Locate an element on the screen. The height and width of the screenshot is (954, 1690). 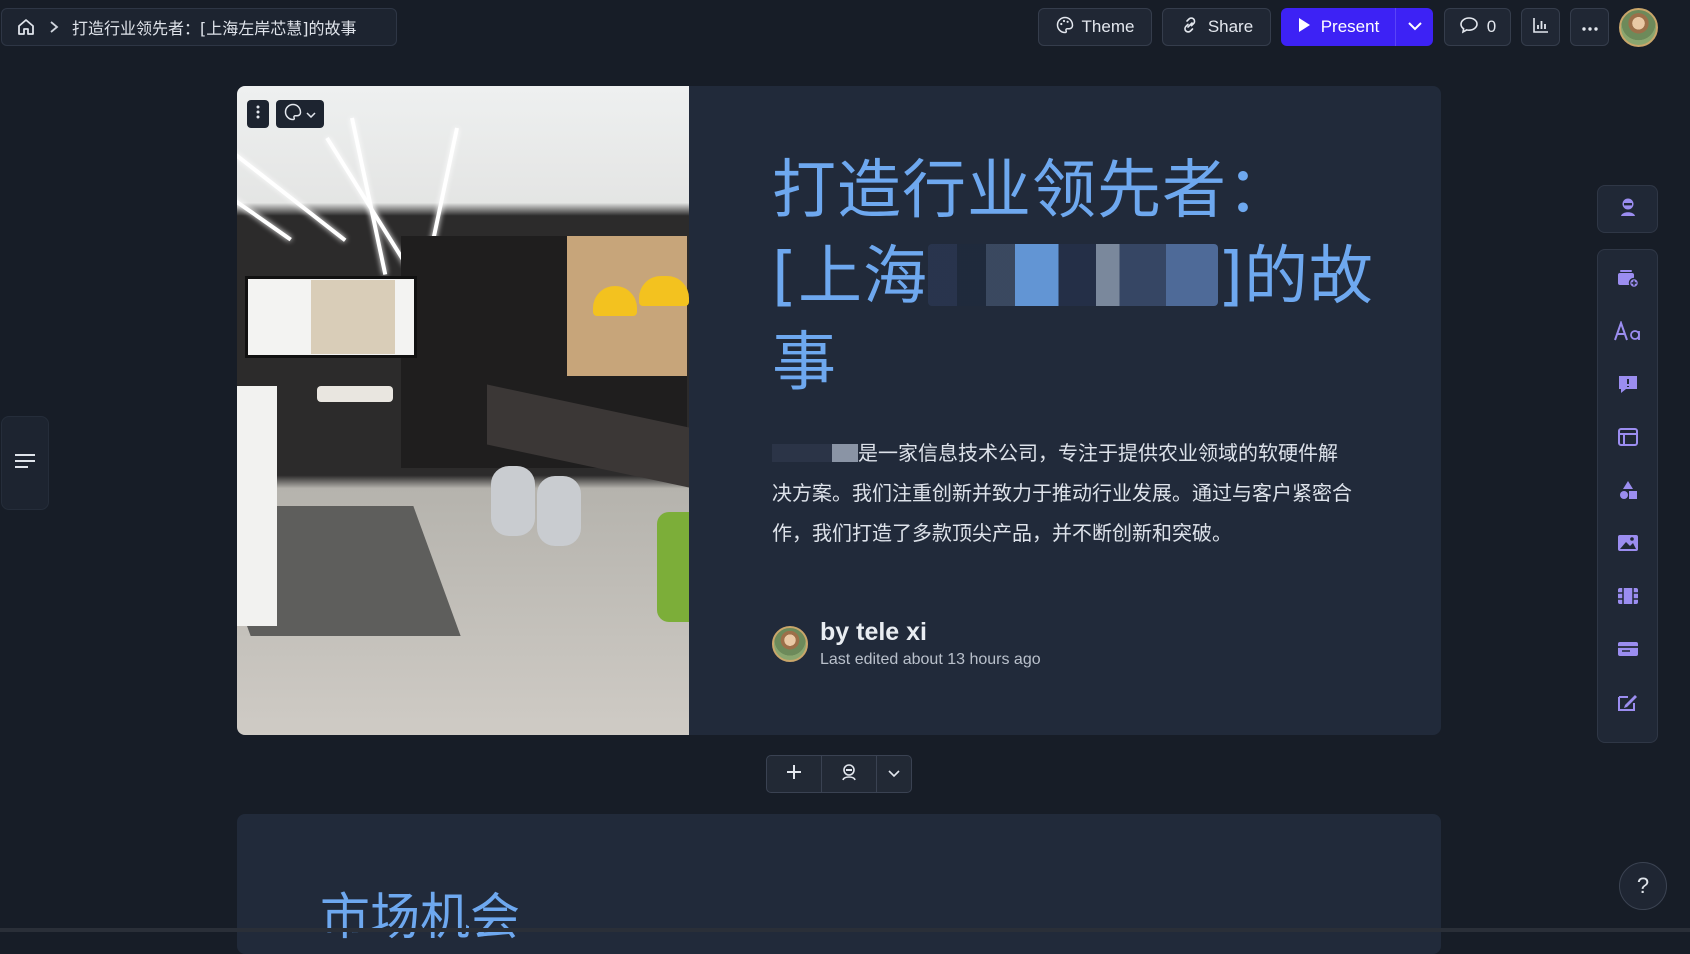
theme-label: Theme is located at coordinates (1108, 26).